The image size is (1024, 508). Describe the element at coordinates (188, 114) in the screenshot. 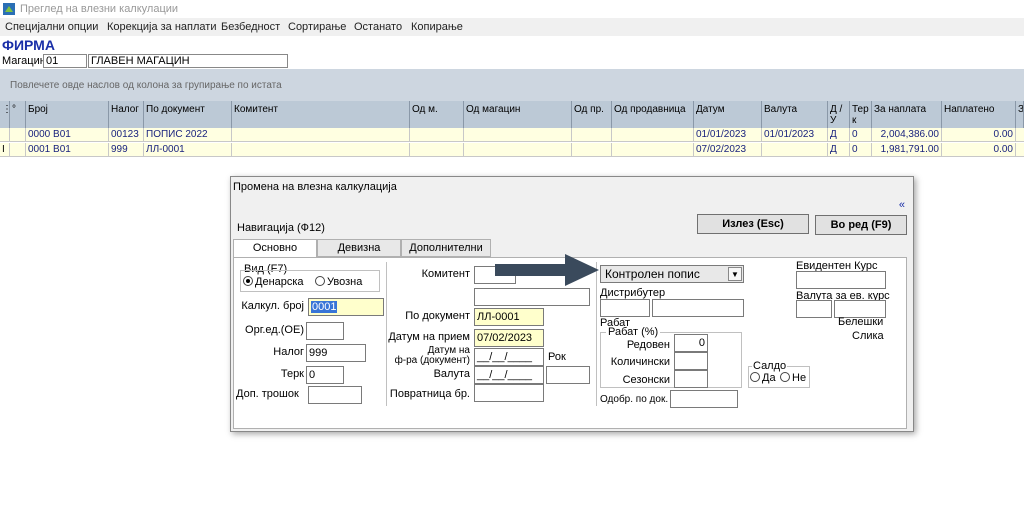

I see `col-po-dokument: По документ` at that location.